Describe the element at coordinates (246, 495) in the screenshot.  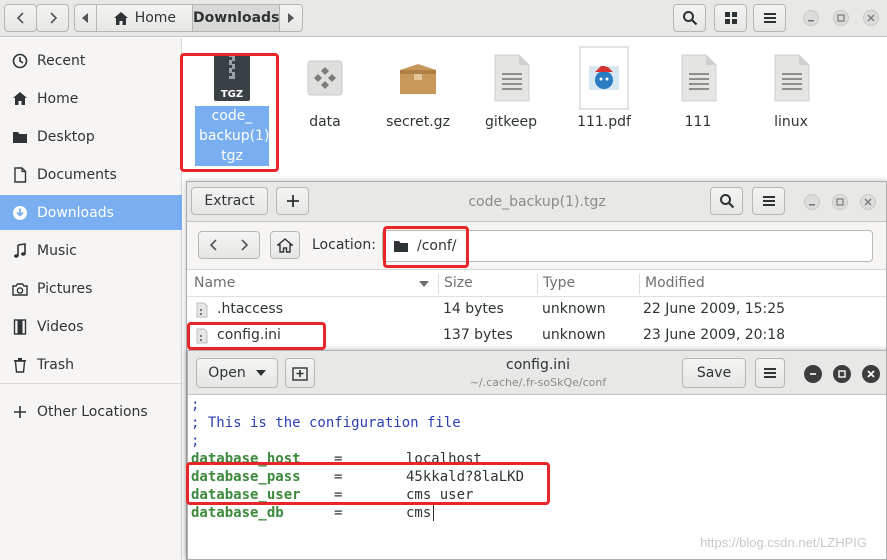
I see `config-key: database_user` at that location.